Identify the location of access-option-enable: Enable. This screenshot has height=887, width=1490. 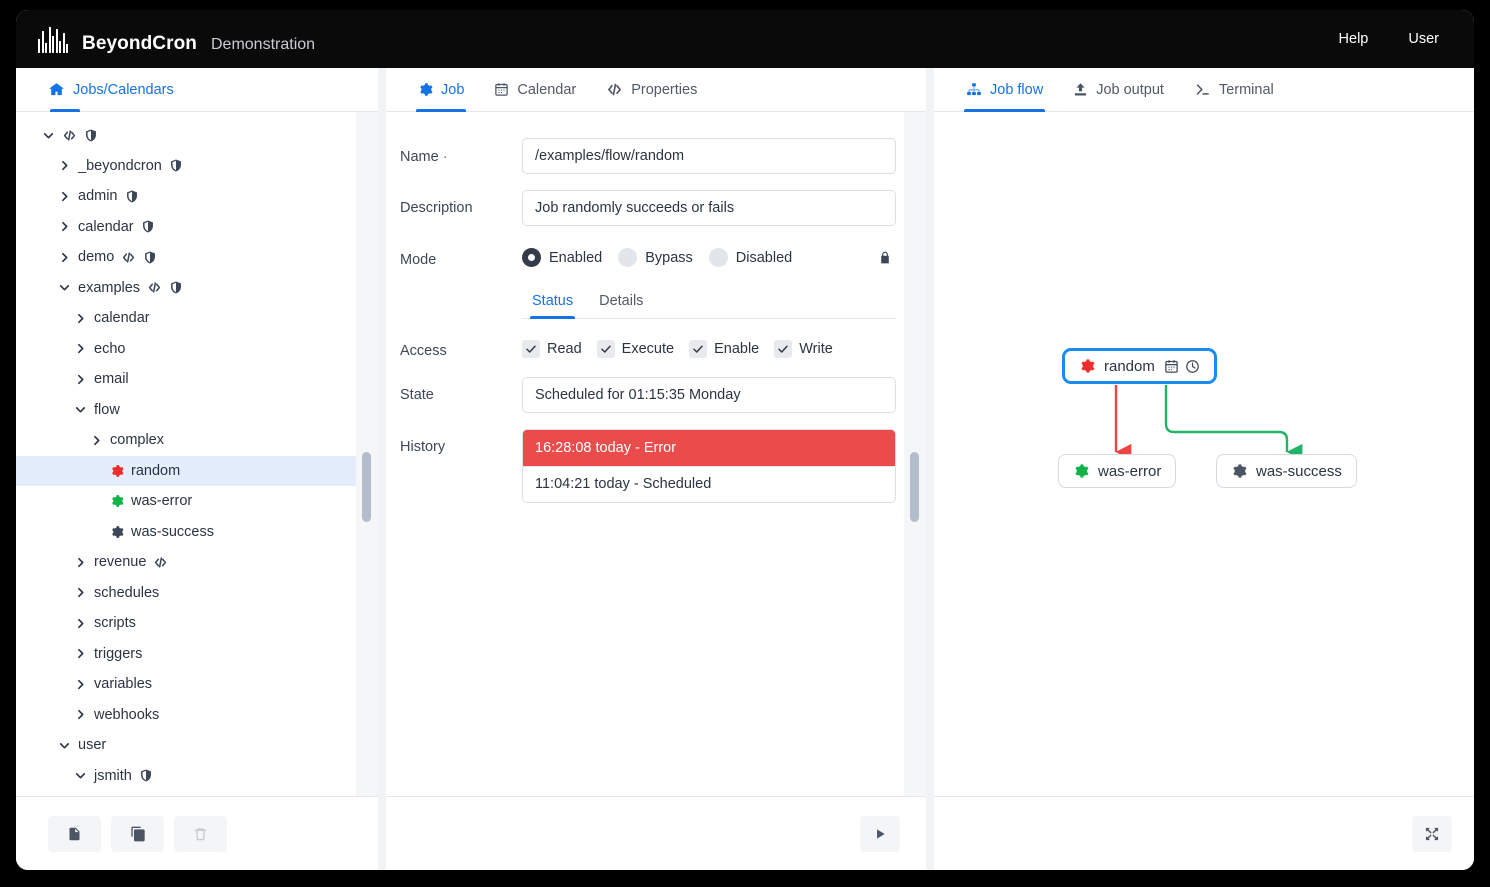
(724, 348).